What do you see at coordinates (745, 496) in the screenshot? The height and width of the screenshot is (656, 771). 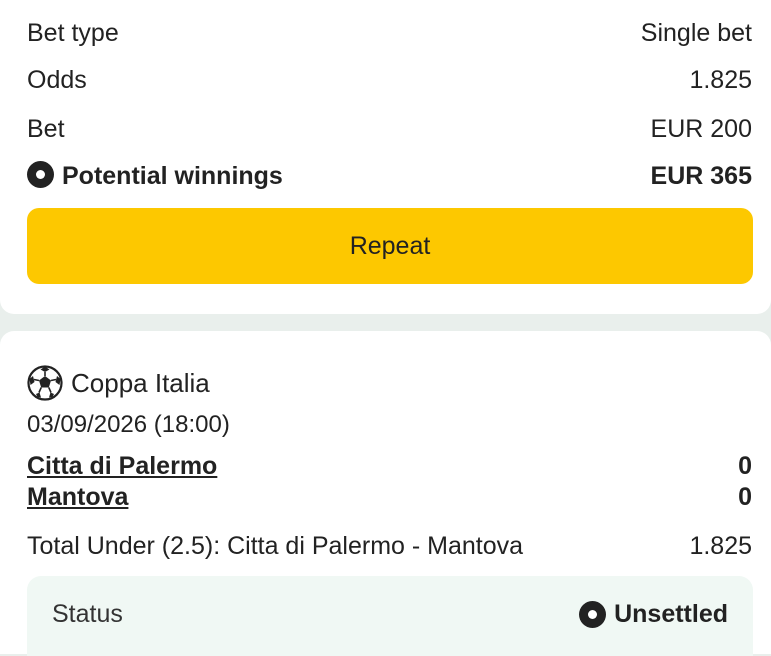 I see `away-score: 0` at bounding box center [745, 496].